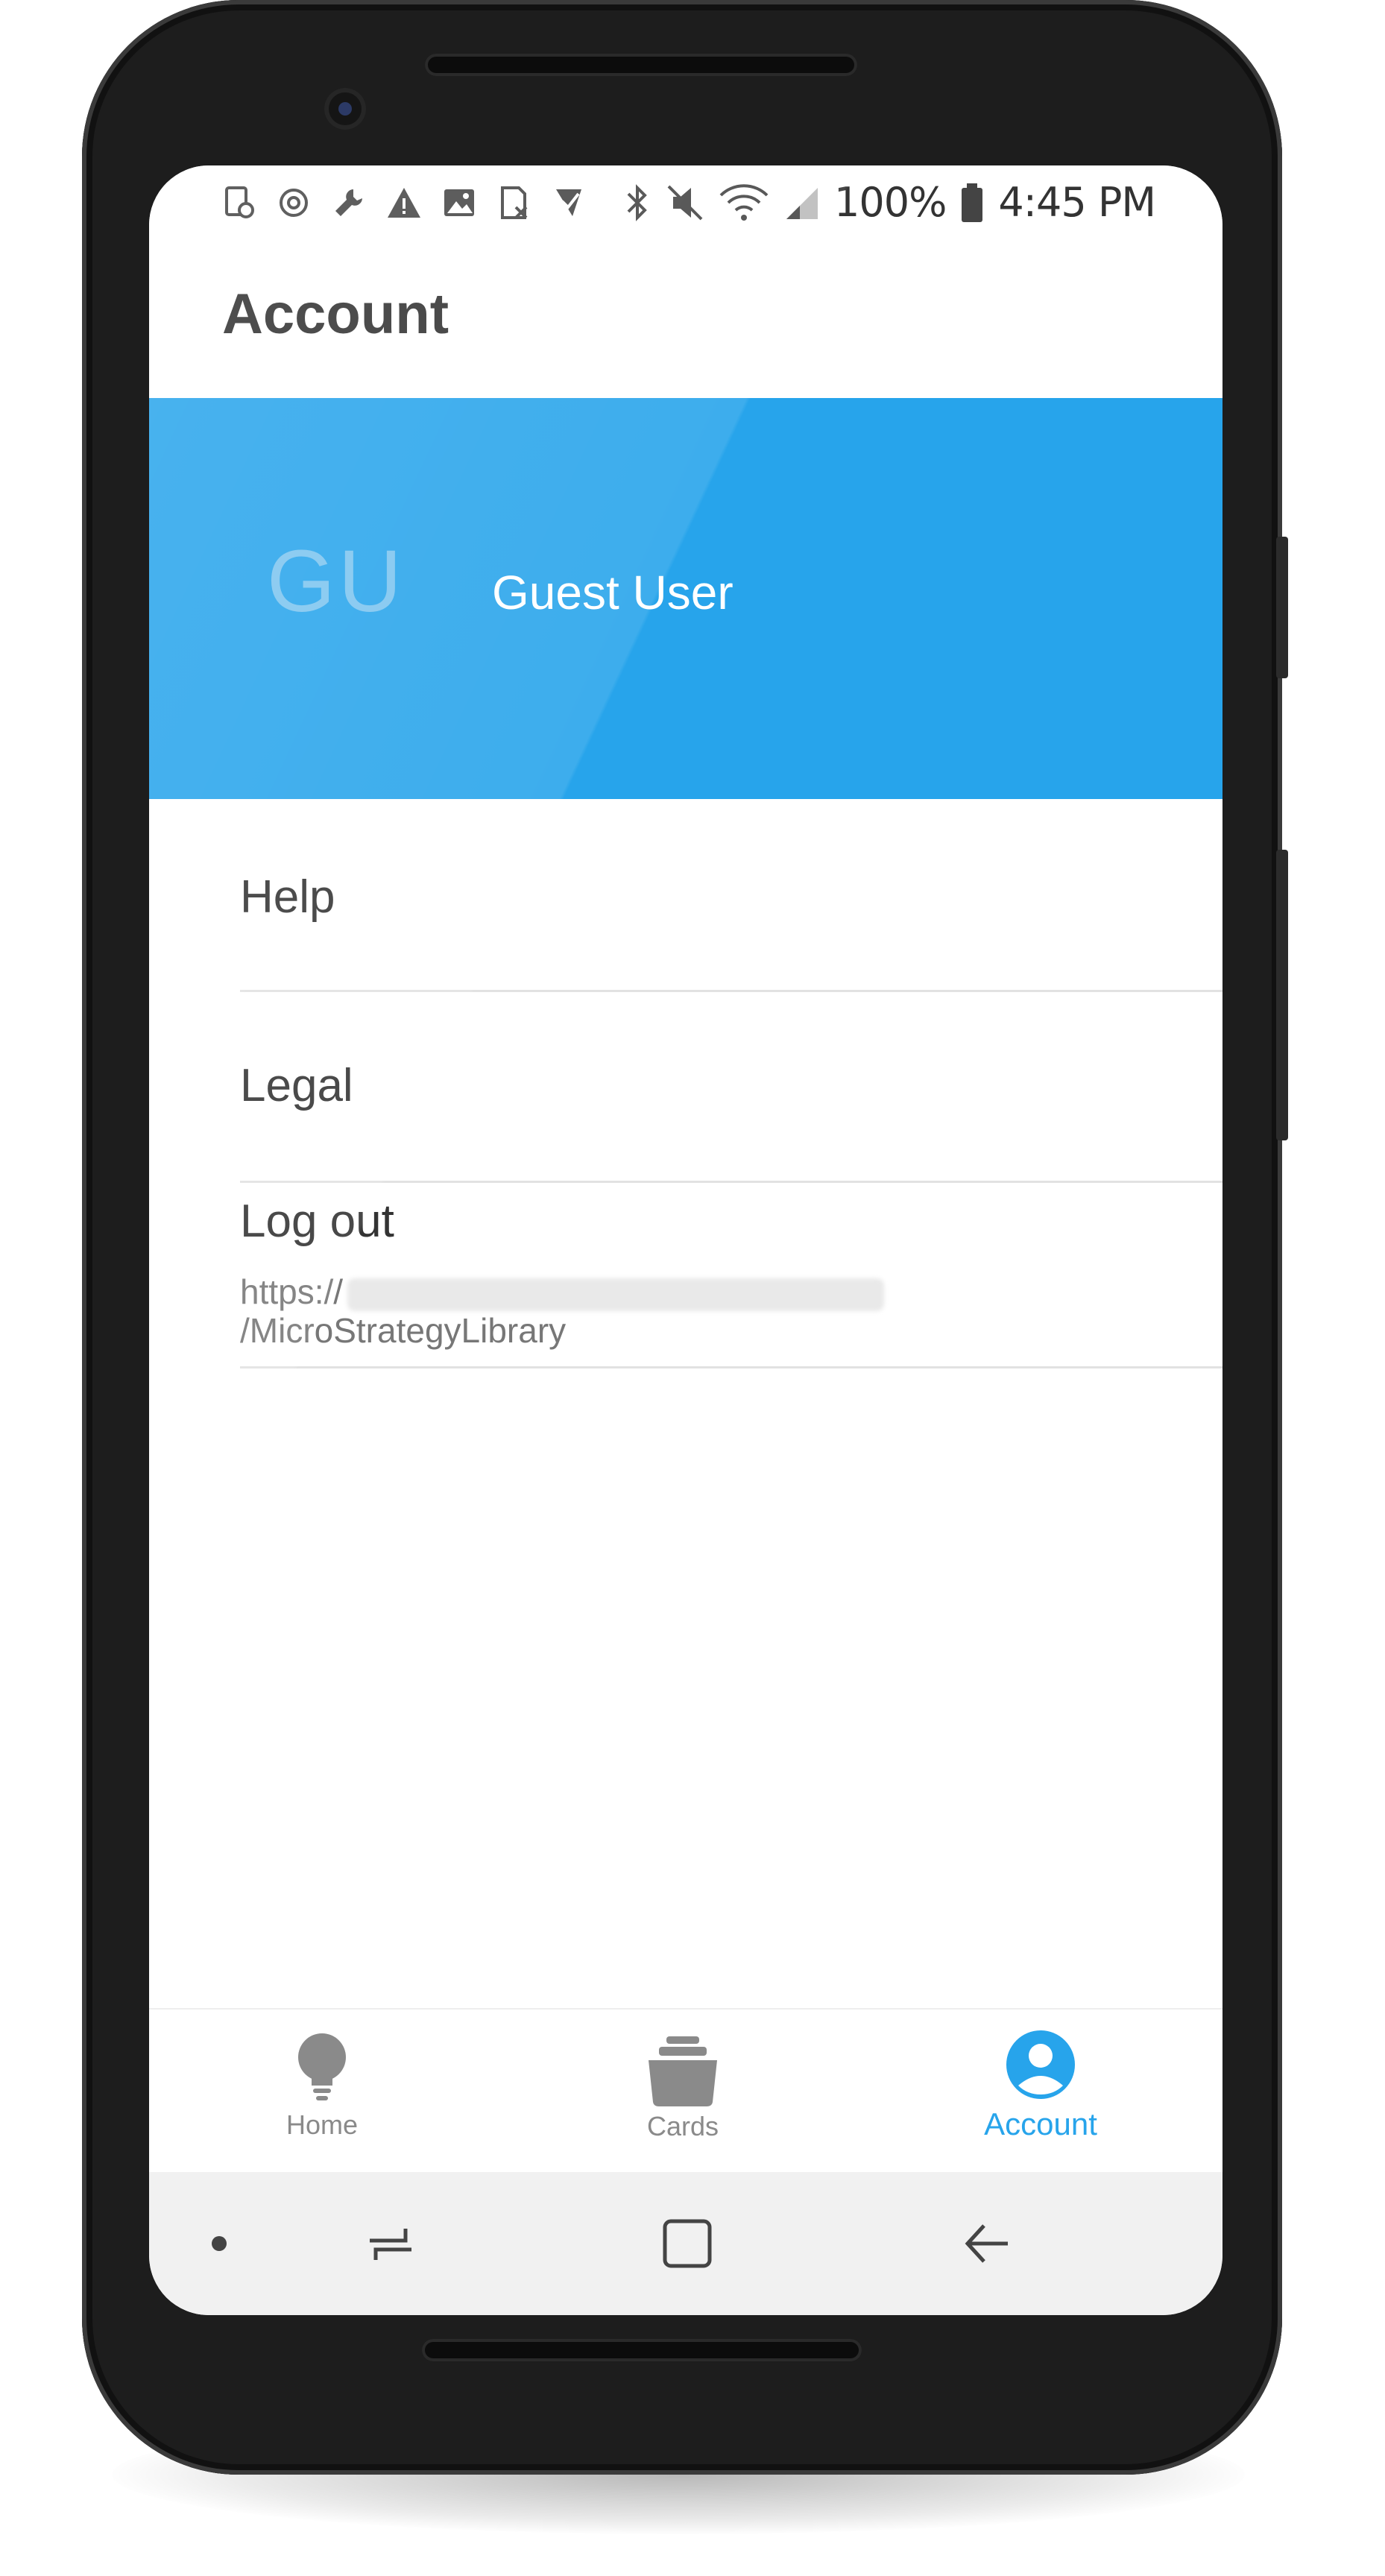 Image resolution: width=1385 pixels, height=2576 pixels. I want to click on page-title: Account, so click(335, 314).